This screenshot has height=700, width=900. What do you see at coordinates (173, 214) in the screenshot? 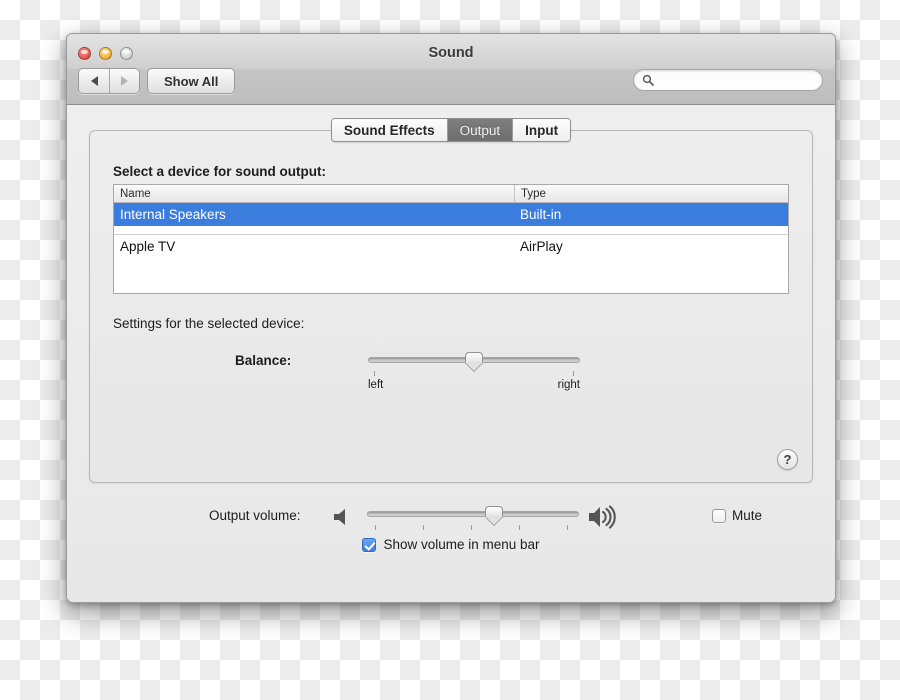
I see `device-name: Internal Speakers` at bounding box center [173, 214].